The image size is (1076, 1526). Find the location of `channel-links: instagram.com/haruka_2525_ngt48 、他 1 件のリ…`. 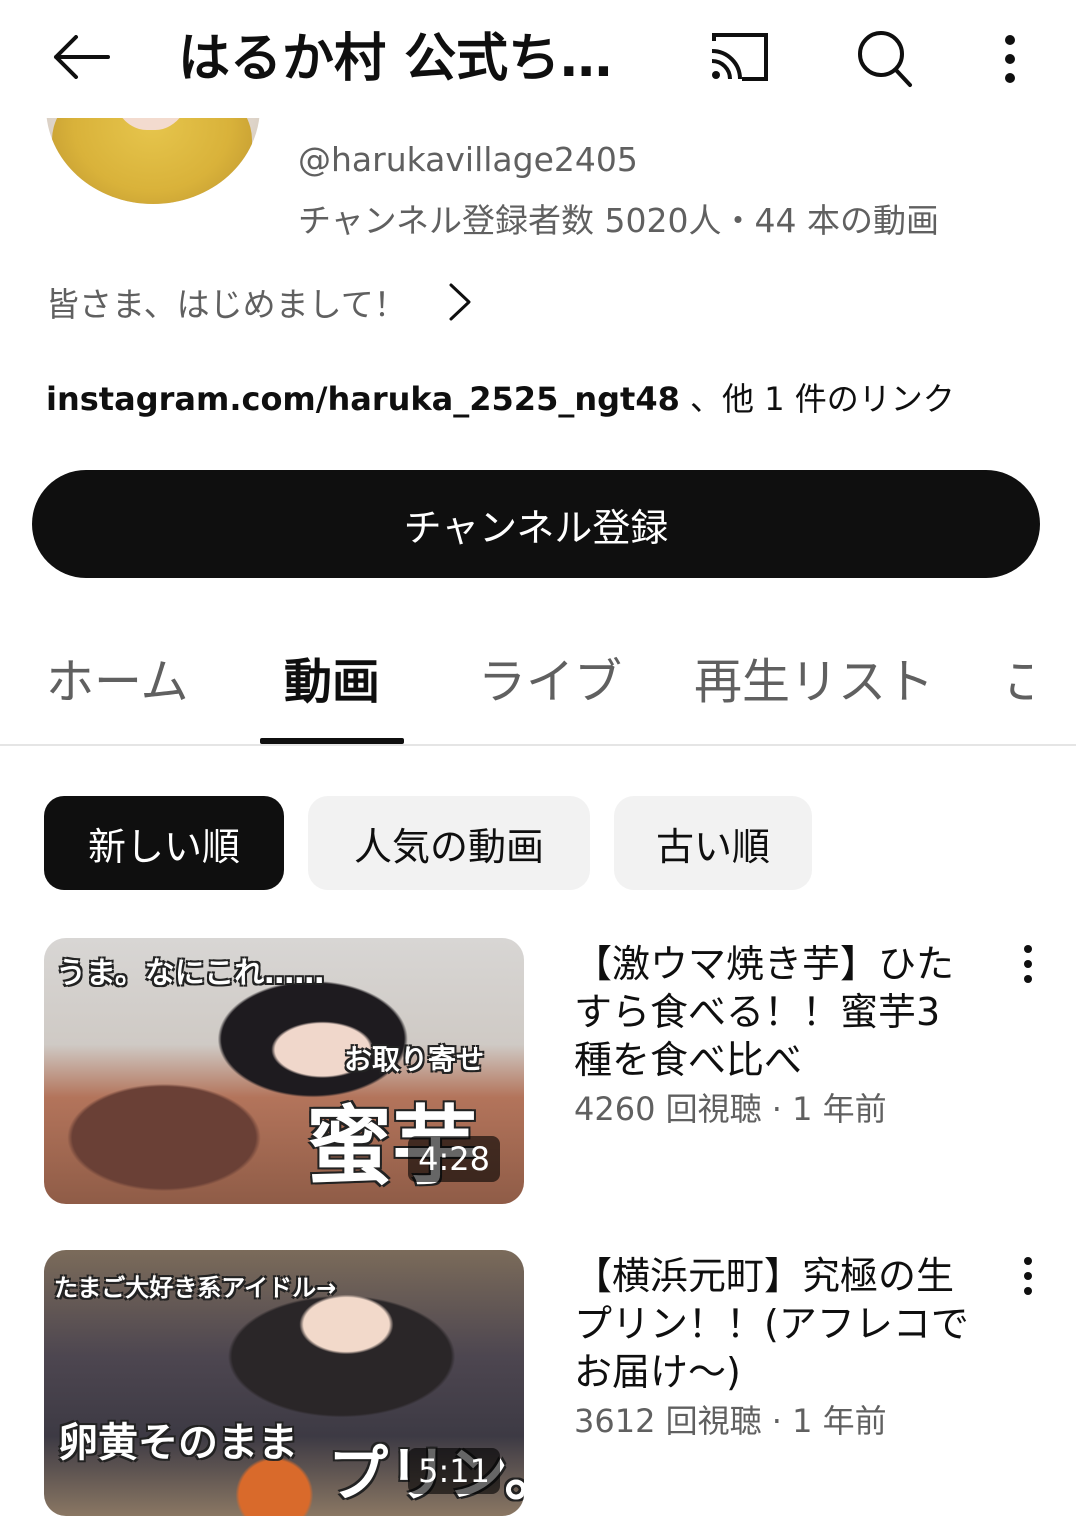

channel-links: instagram.com/haruka_2525_ngt48 、他 1 件のリ… is located at coordinates (500, 397).